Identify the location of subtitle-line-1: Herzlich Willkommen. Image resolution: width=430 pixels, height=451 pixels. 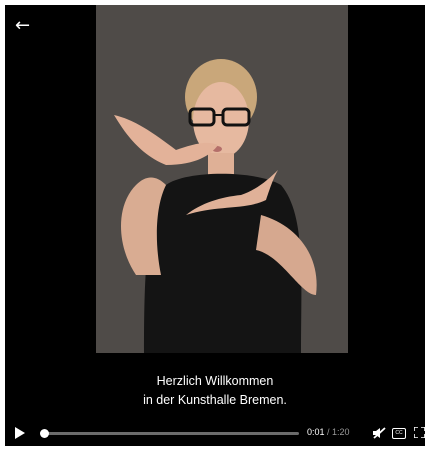
(215, 381).